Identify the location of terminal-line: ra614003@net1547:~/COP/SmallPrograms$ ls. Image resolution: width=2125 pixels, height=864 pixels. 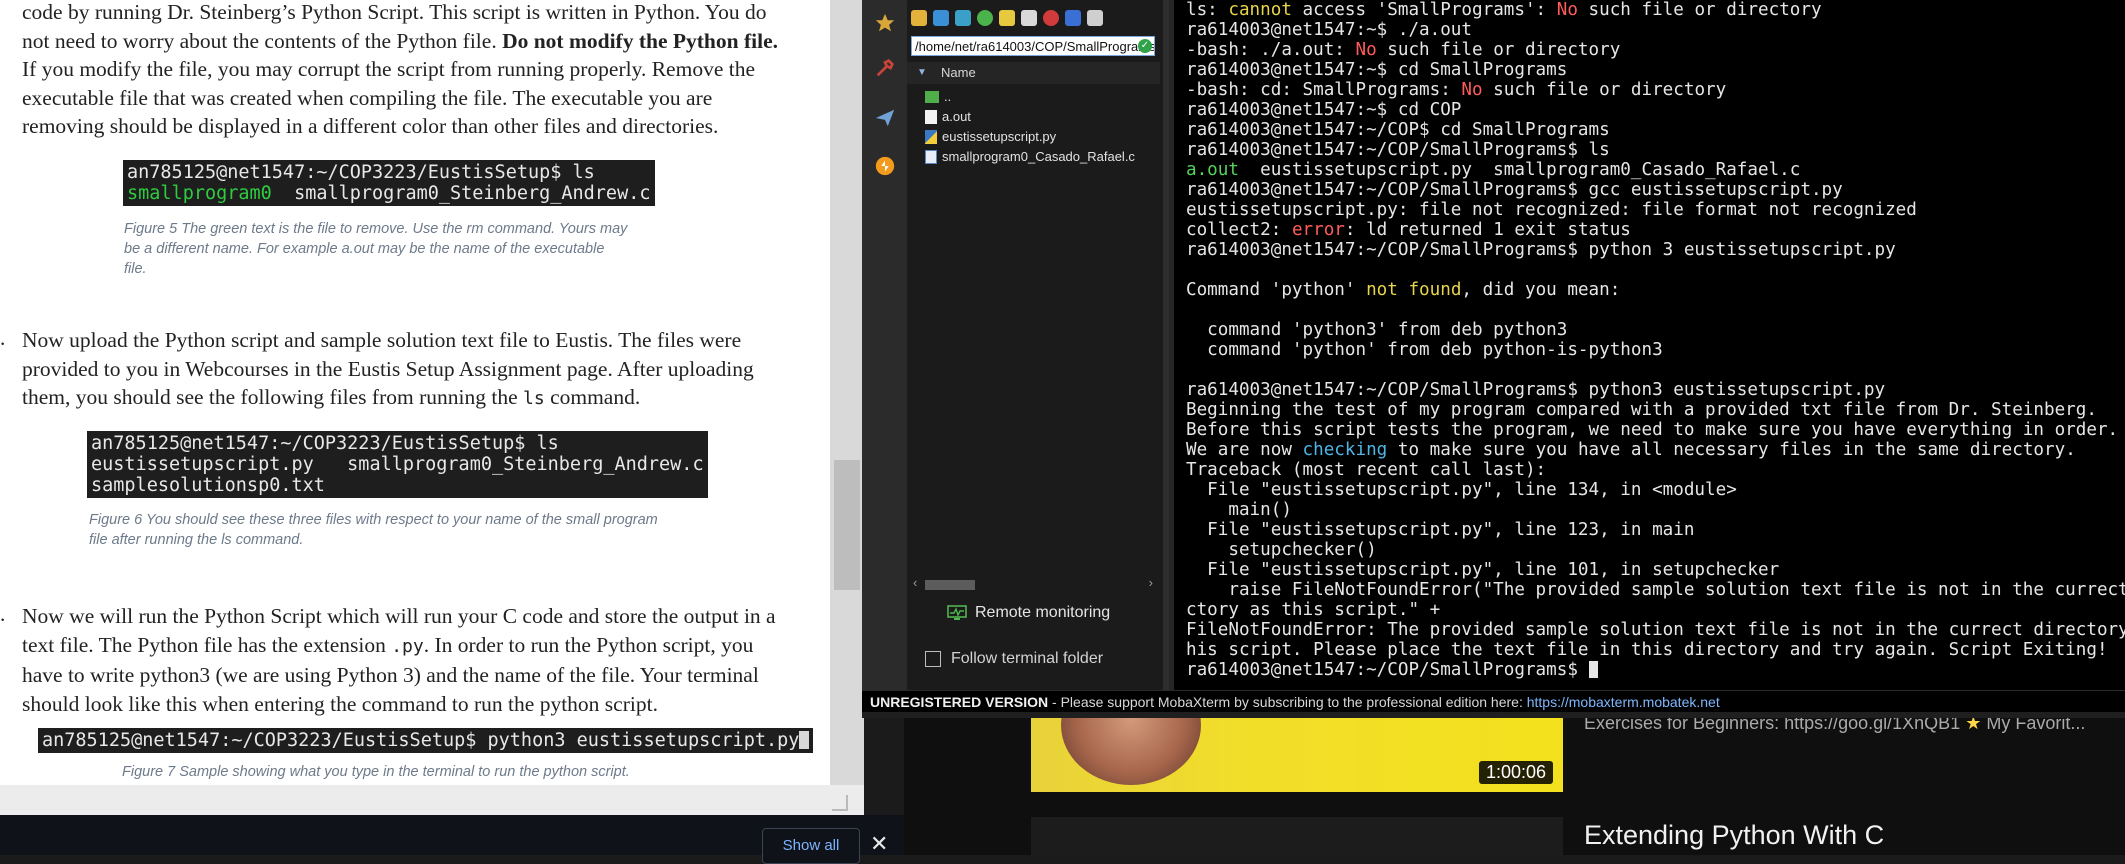
(1398, 150).